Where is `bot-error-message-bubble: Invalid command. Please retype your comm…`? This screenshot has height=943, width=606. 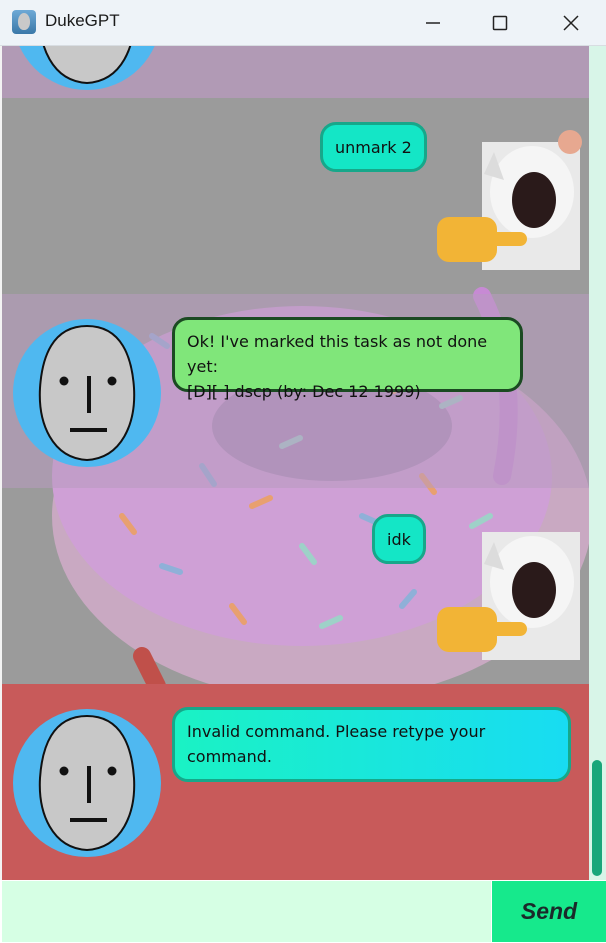 bot-error-message-bubble: Invalid command. Please retype your comm… is located at coordinates (371, 744).